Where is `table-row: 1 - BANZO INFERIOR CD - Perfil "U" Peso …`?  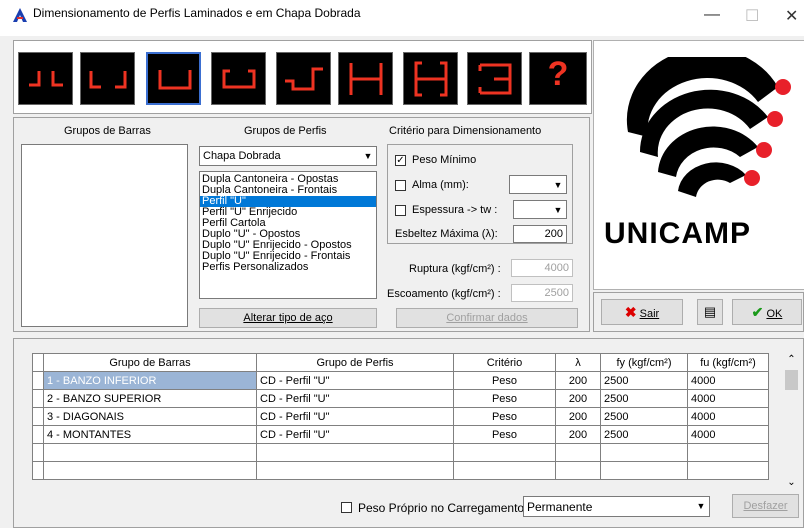
table-row: 1 - BANZO INFERIOR CD - Perfil "U" Peso … is located at coordinates (400, 380).